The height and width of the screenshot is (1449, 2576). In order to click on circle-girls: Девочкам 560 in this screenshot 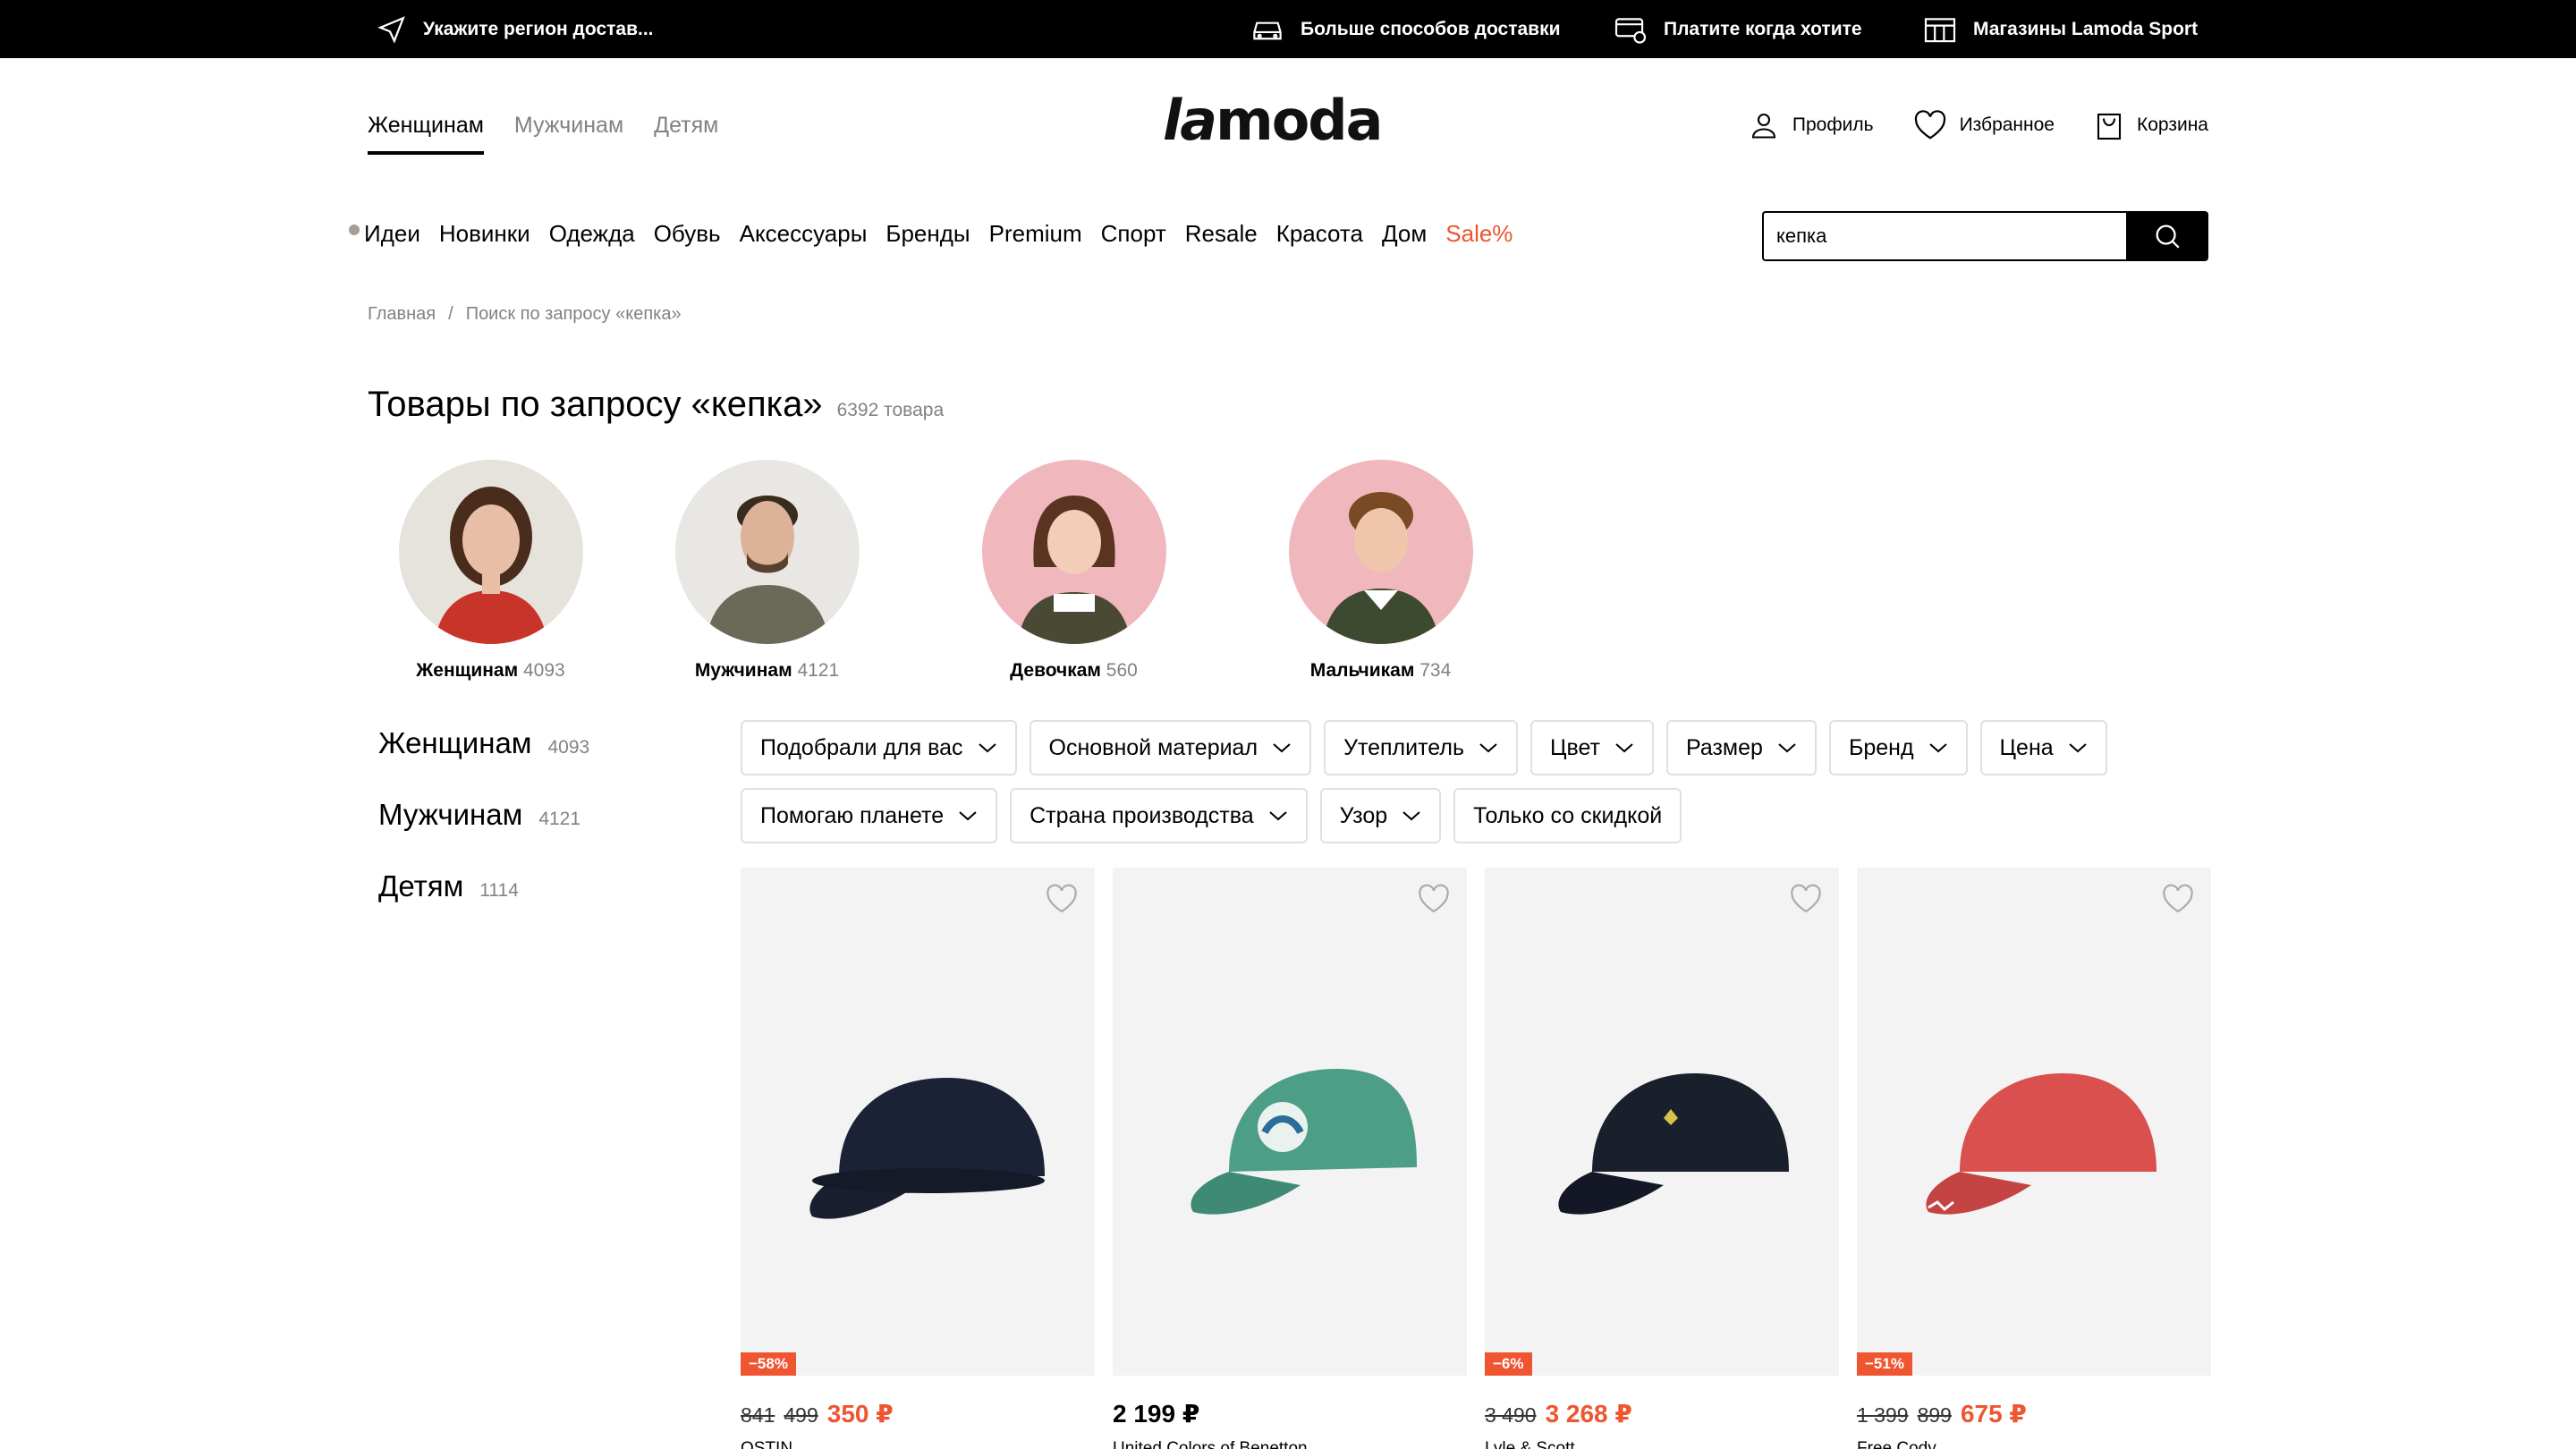, I will do `click(1073, 571)`.